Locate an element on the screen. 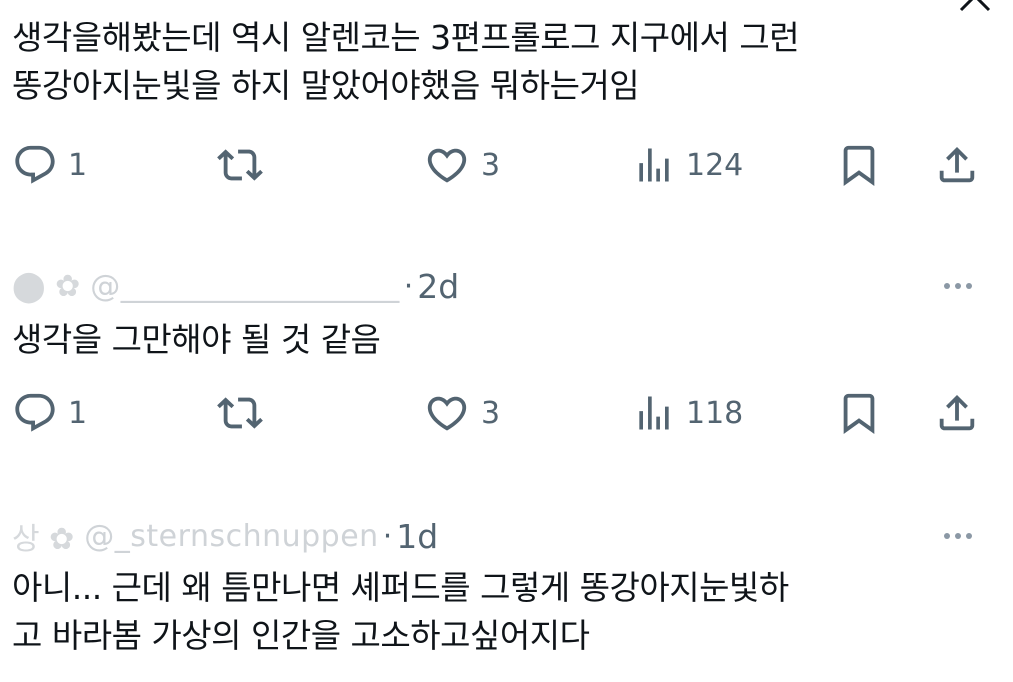 This screenshot has height=682, width=1013. post-header: 상 ✿ @_sternschnuppen · 1d is located at coordinates (507, 536).